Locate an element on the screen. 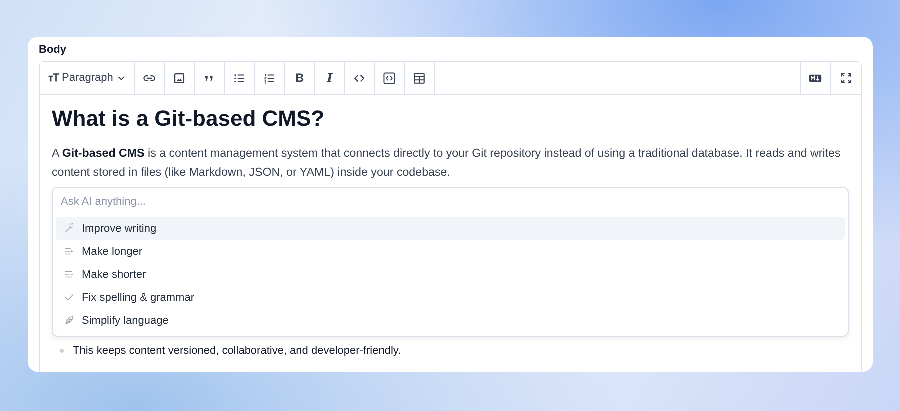 This screenshot has height=411, width=900. feather-icon is located at coordinates (69, 320).